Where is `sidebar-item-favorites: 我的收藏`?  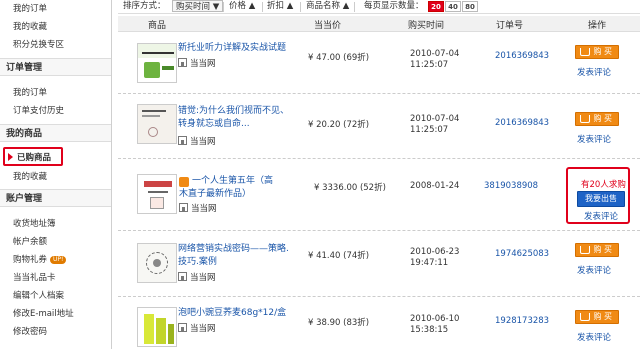 sidebar-item-favorites: 我的收藏 is located at coordinates (30, 176).